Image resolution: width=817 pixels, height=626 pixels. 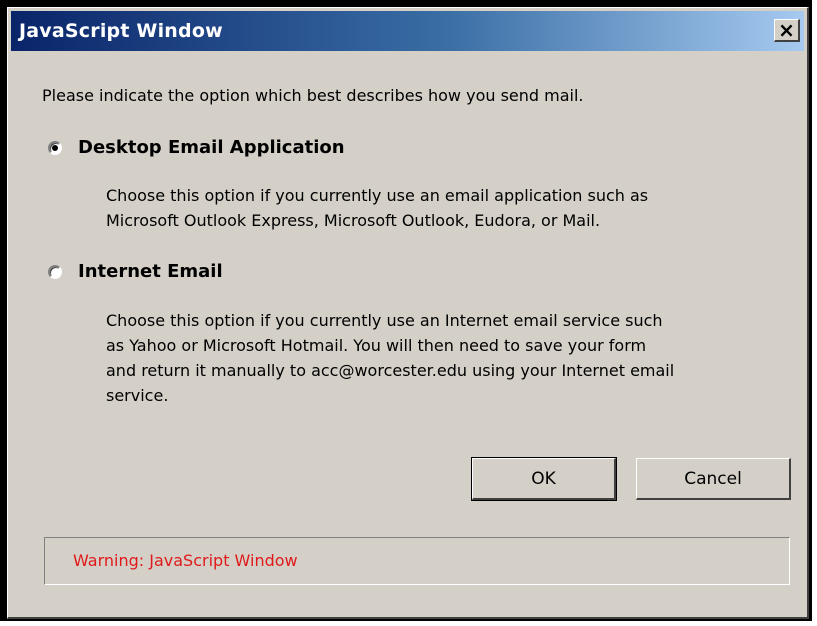 What do you see at coordinates (121, 31) in the screenshot?
I see `window-title: JavaScript Window` at bounding box center [121, 31].